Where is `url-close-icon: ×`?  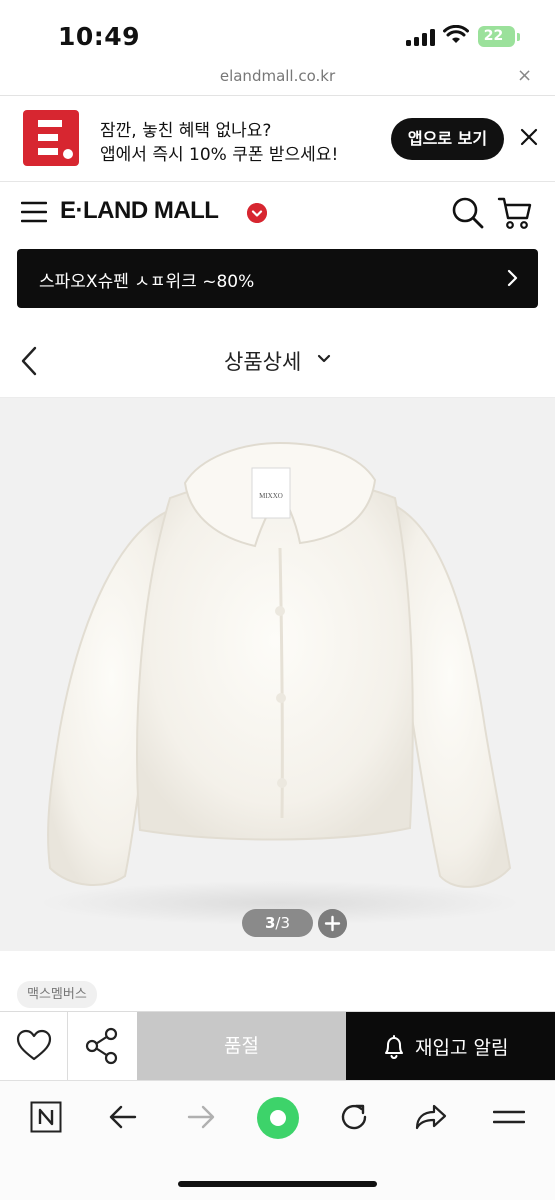
url-close-icon: × is located at coordinates (524, 75).